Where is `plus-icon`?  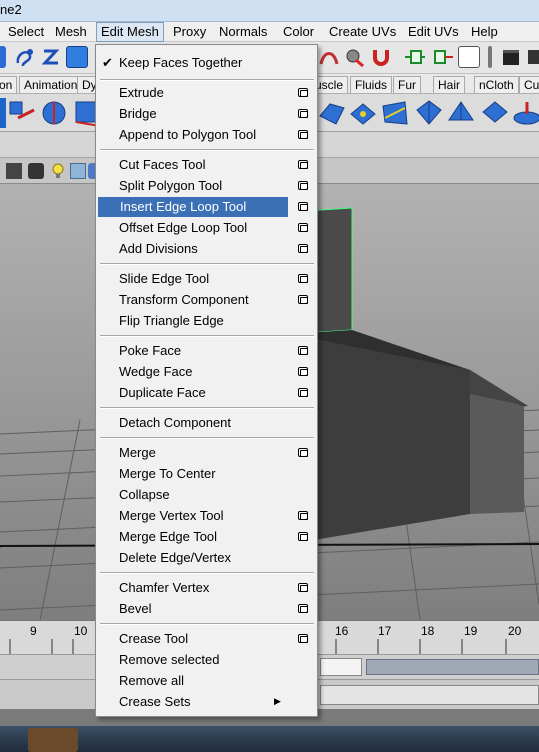 plus-icon is located at coordinates (3, 57).